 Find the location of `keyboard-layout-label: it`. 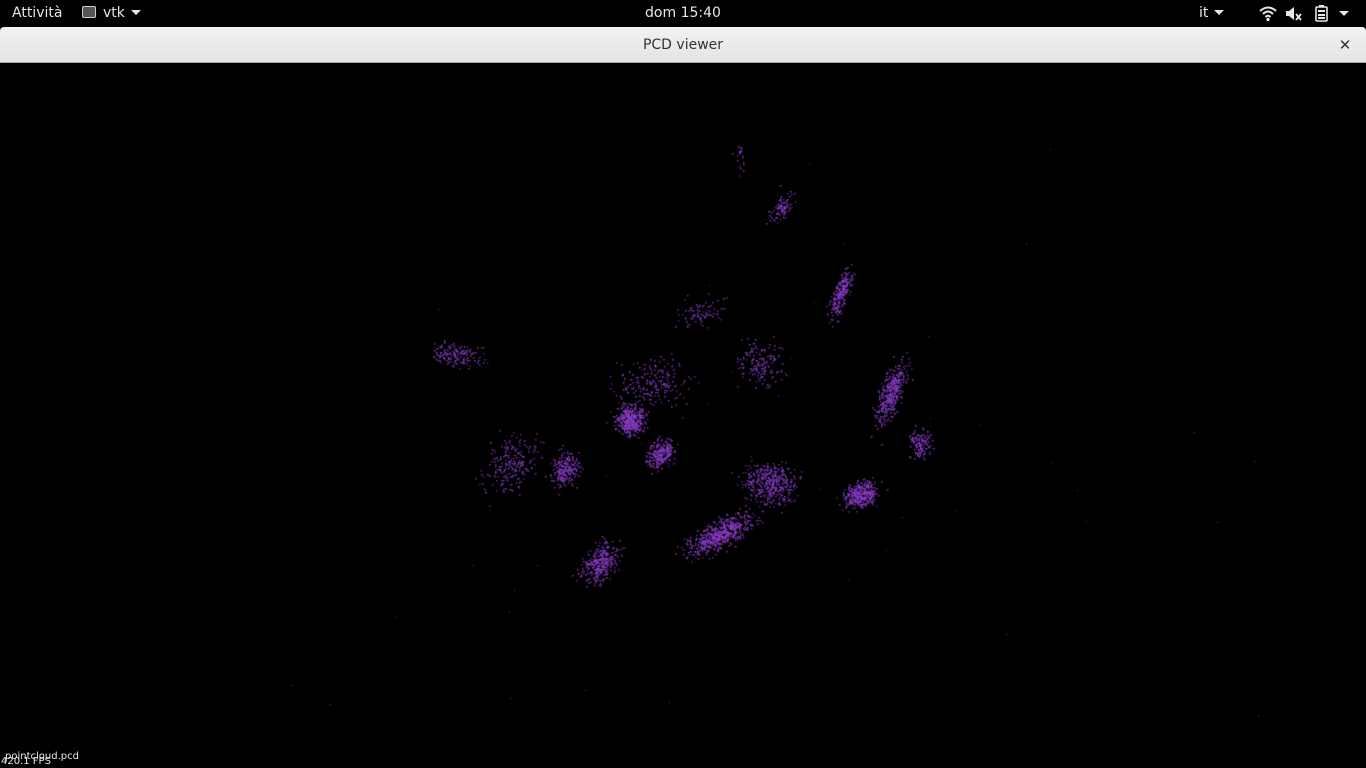

keyboard-layout-label: it is located at coordinates (1204, 13).